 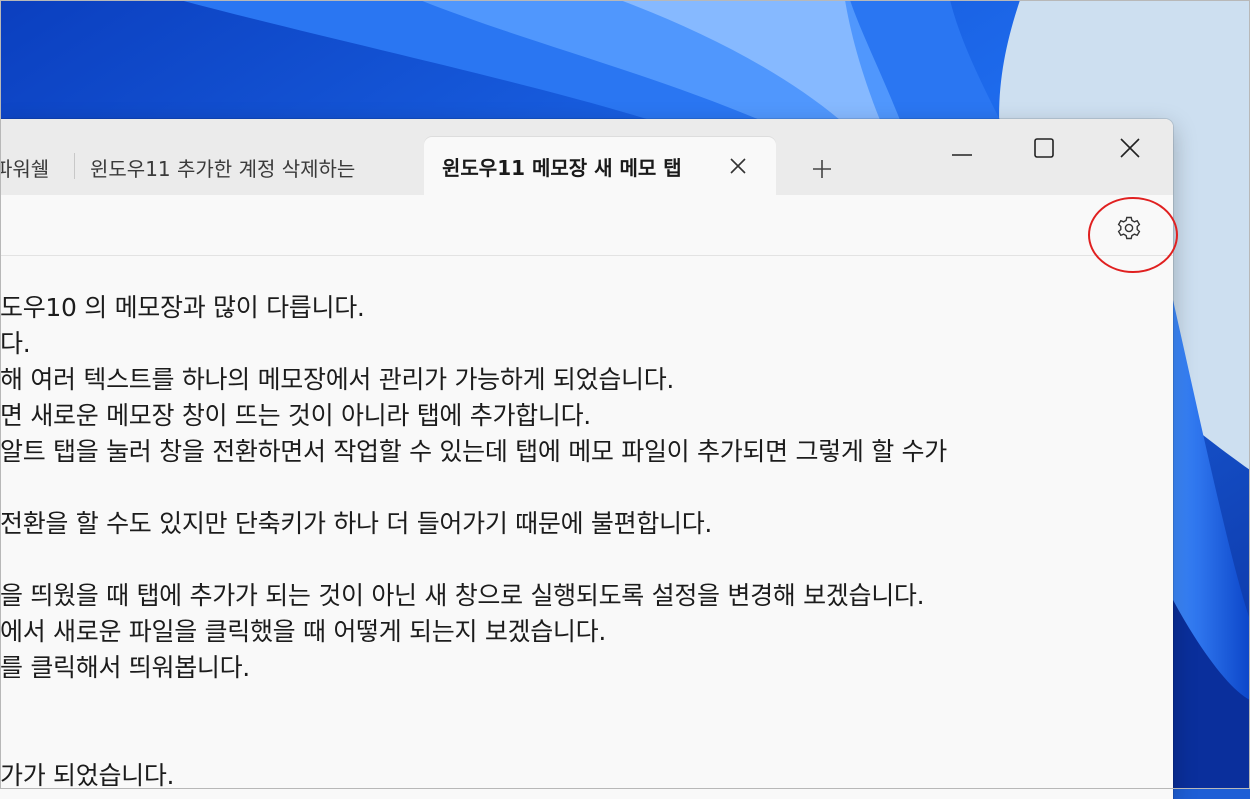 What do you see at coordinates (356, 523) in the screenshot?
I see `editor-line: 전환을 할 수도 있지만 단축키가 하나 더 들어가기 때문에 불편합니다.` at bounding box center [356, 523].